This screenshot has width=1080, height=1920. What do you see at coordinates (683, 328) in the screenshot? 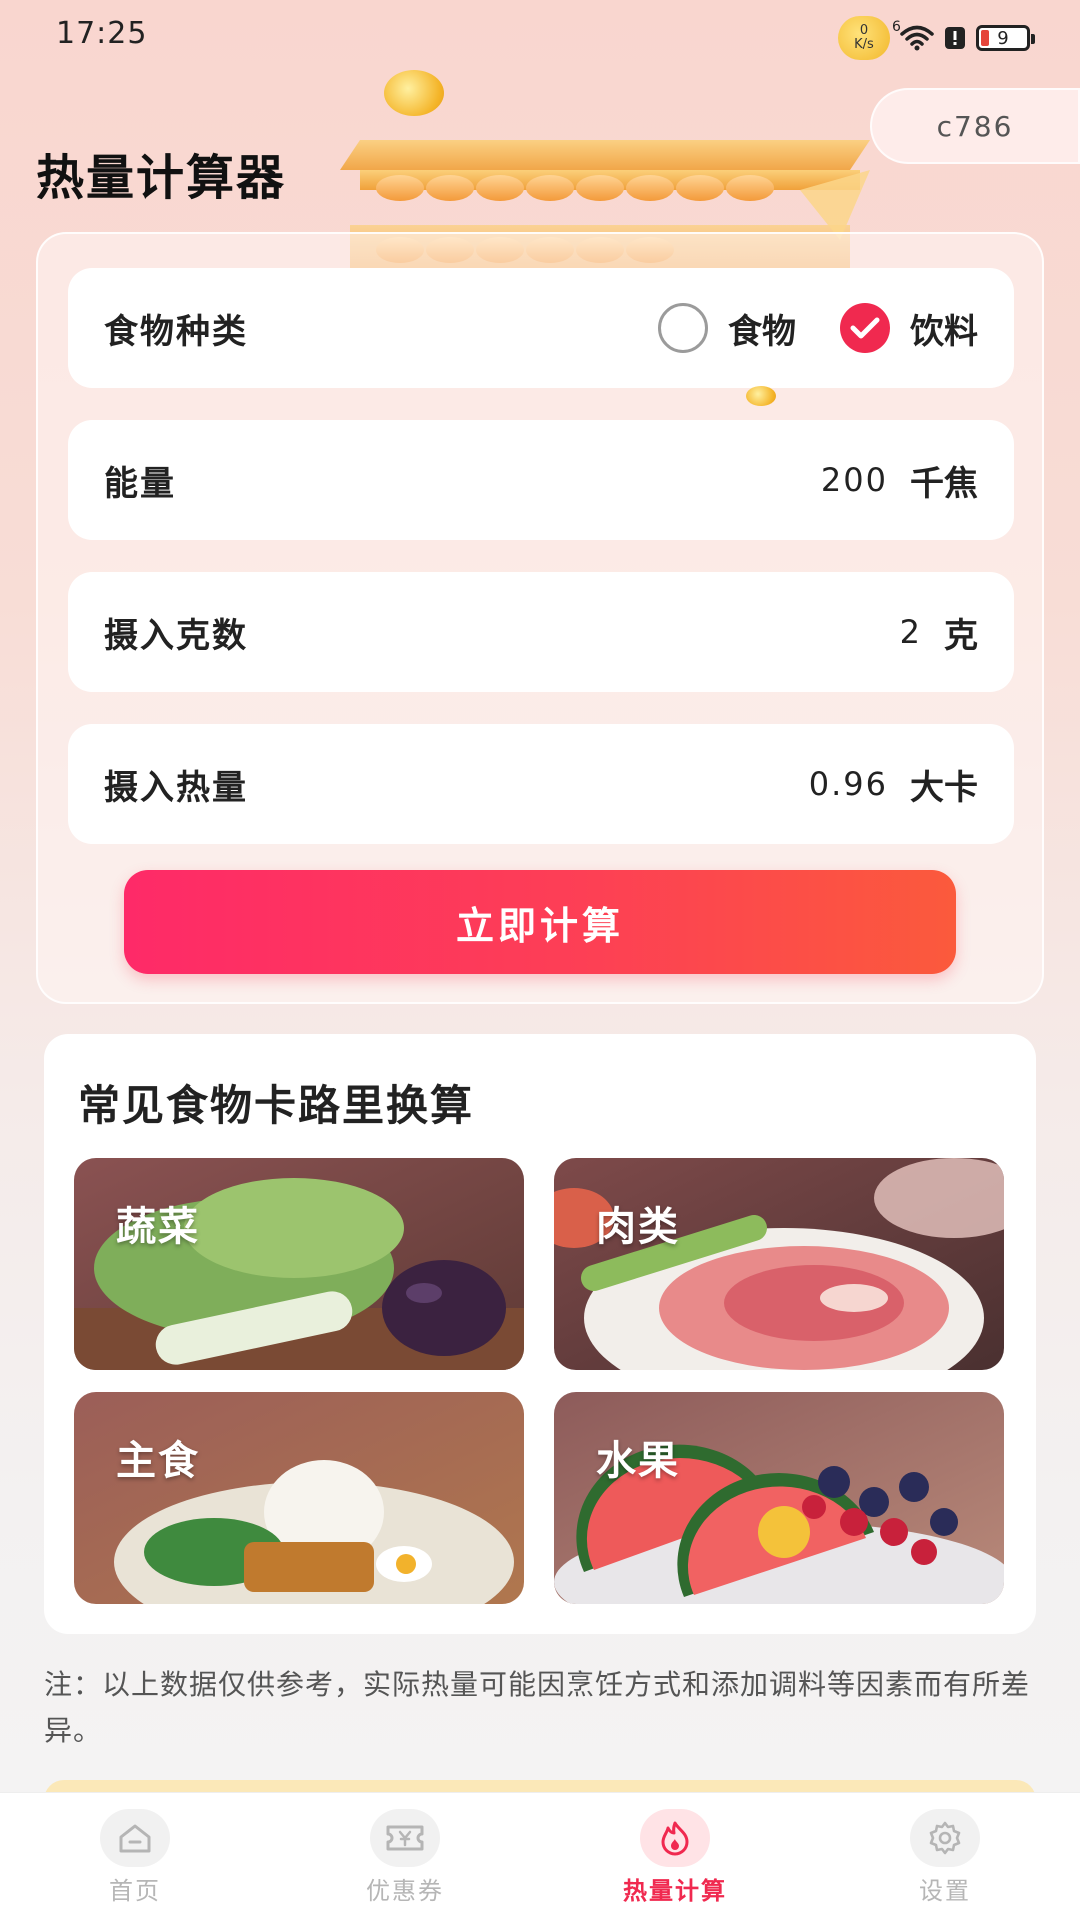
I see `radio-unchecked-icon` at bounding box center [683, 328].